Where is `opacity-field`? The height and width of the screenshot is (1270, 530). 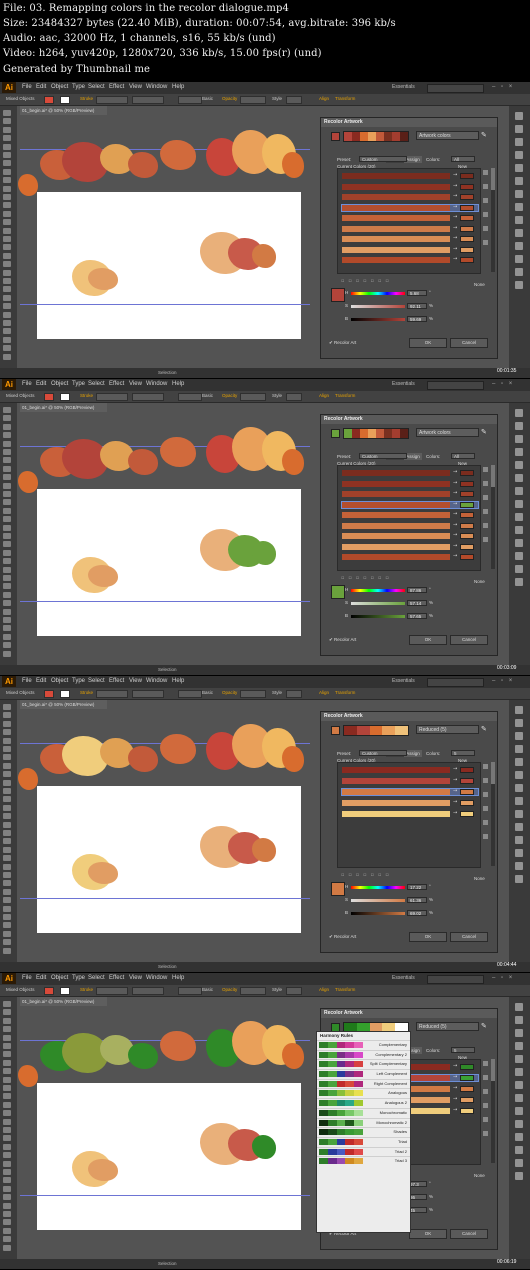 opacity-field is located at coordinates (253, 991).